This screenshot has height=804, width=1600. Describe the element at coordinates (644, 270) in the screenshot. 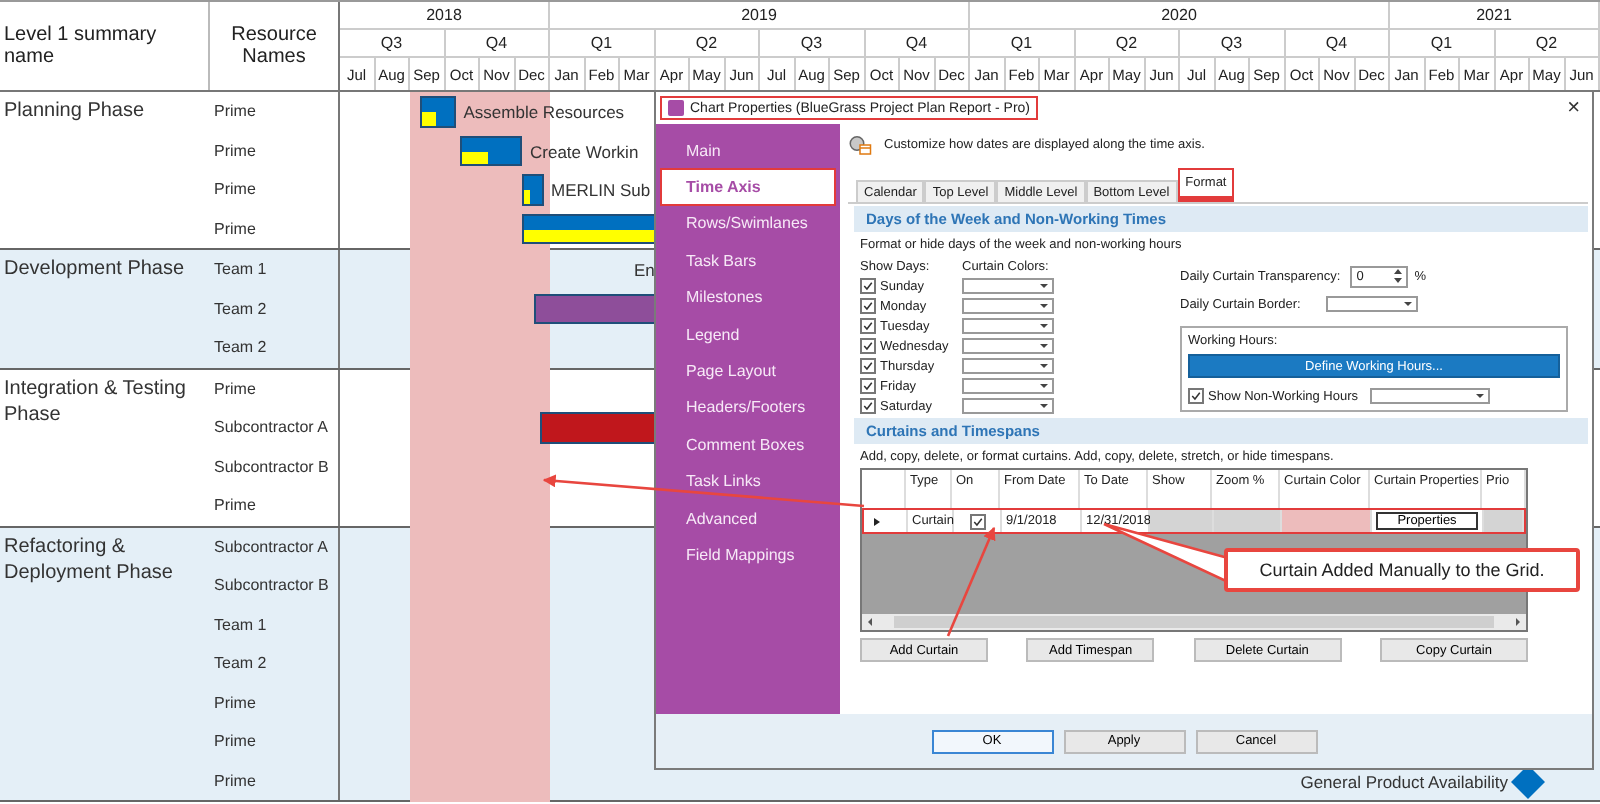

I see `task-label: En` at that location.